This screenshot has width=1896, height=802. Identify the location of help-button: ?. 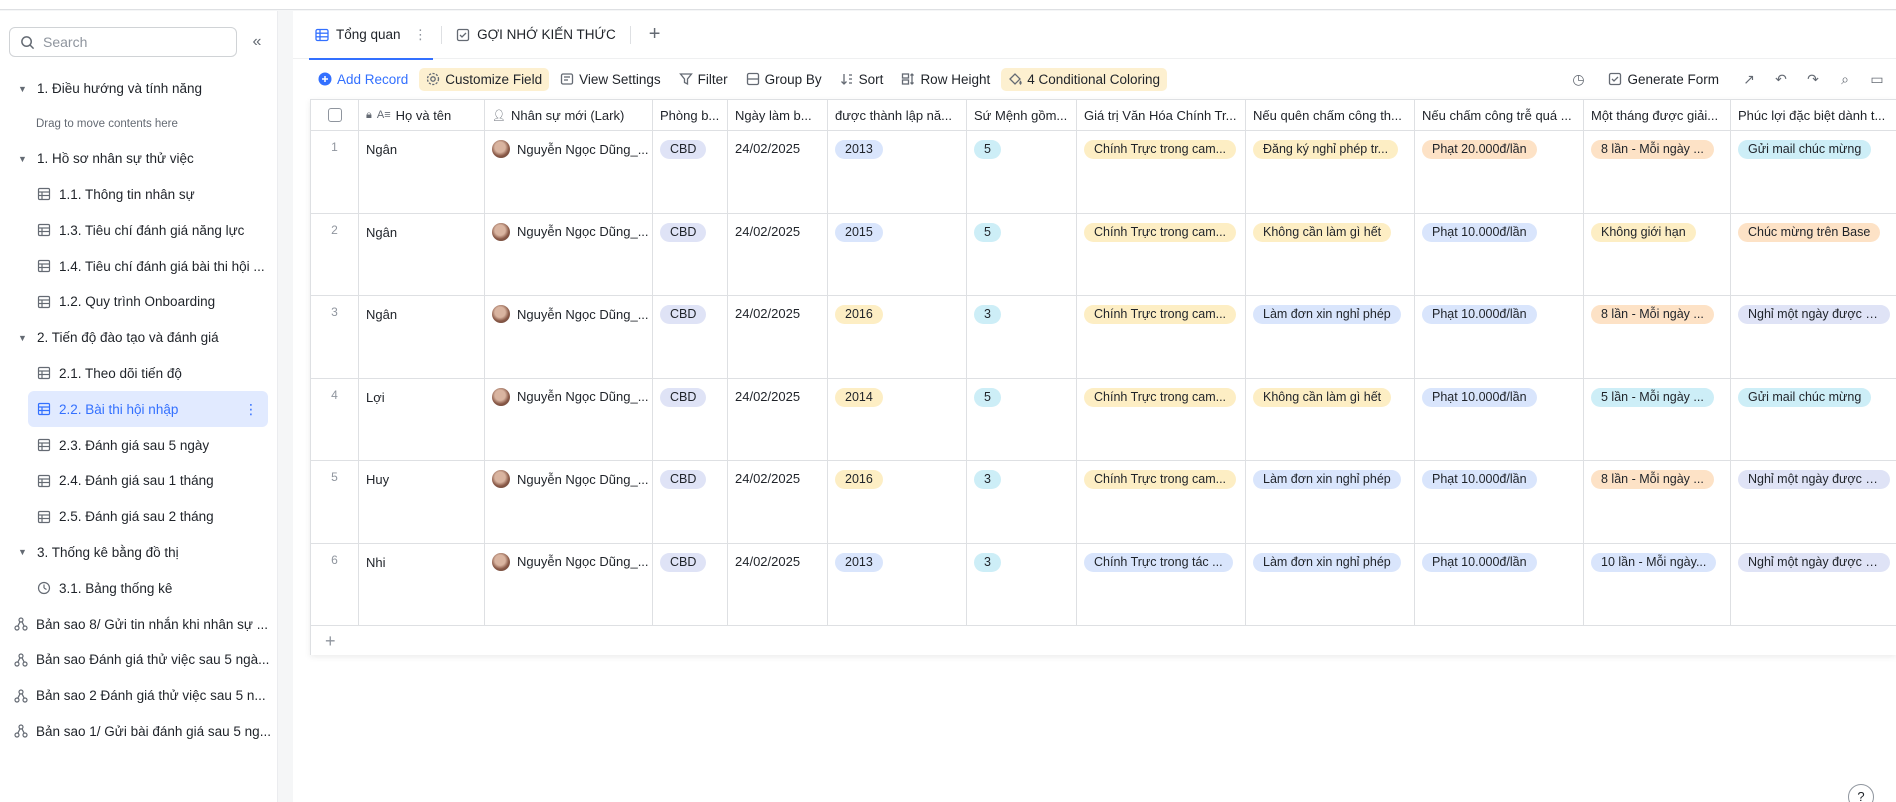
(1861, 793).